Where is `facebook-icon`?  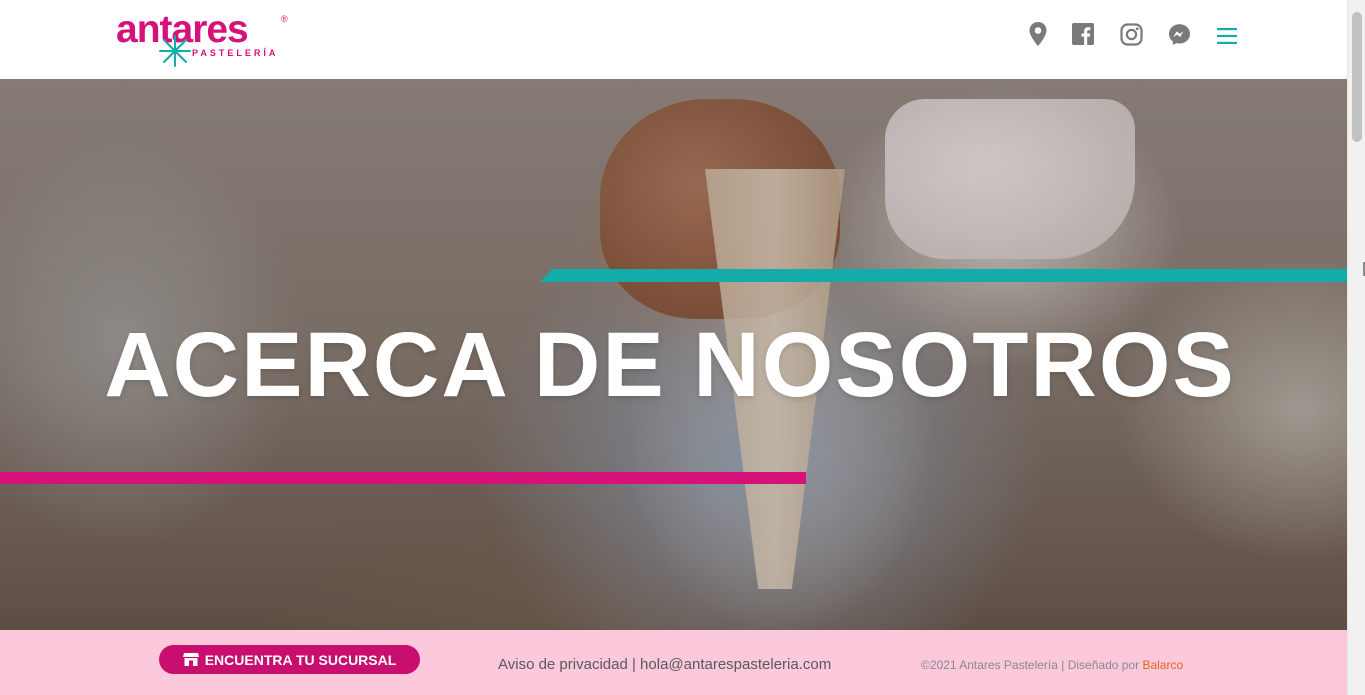 facebook-icon is located at coordinates (1083, 34).